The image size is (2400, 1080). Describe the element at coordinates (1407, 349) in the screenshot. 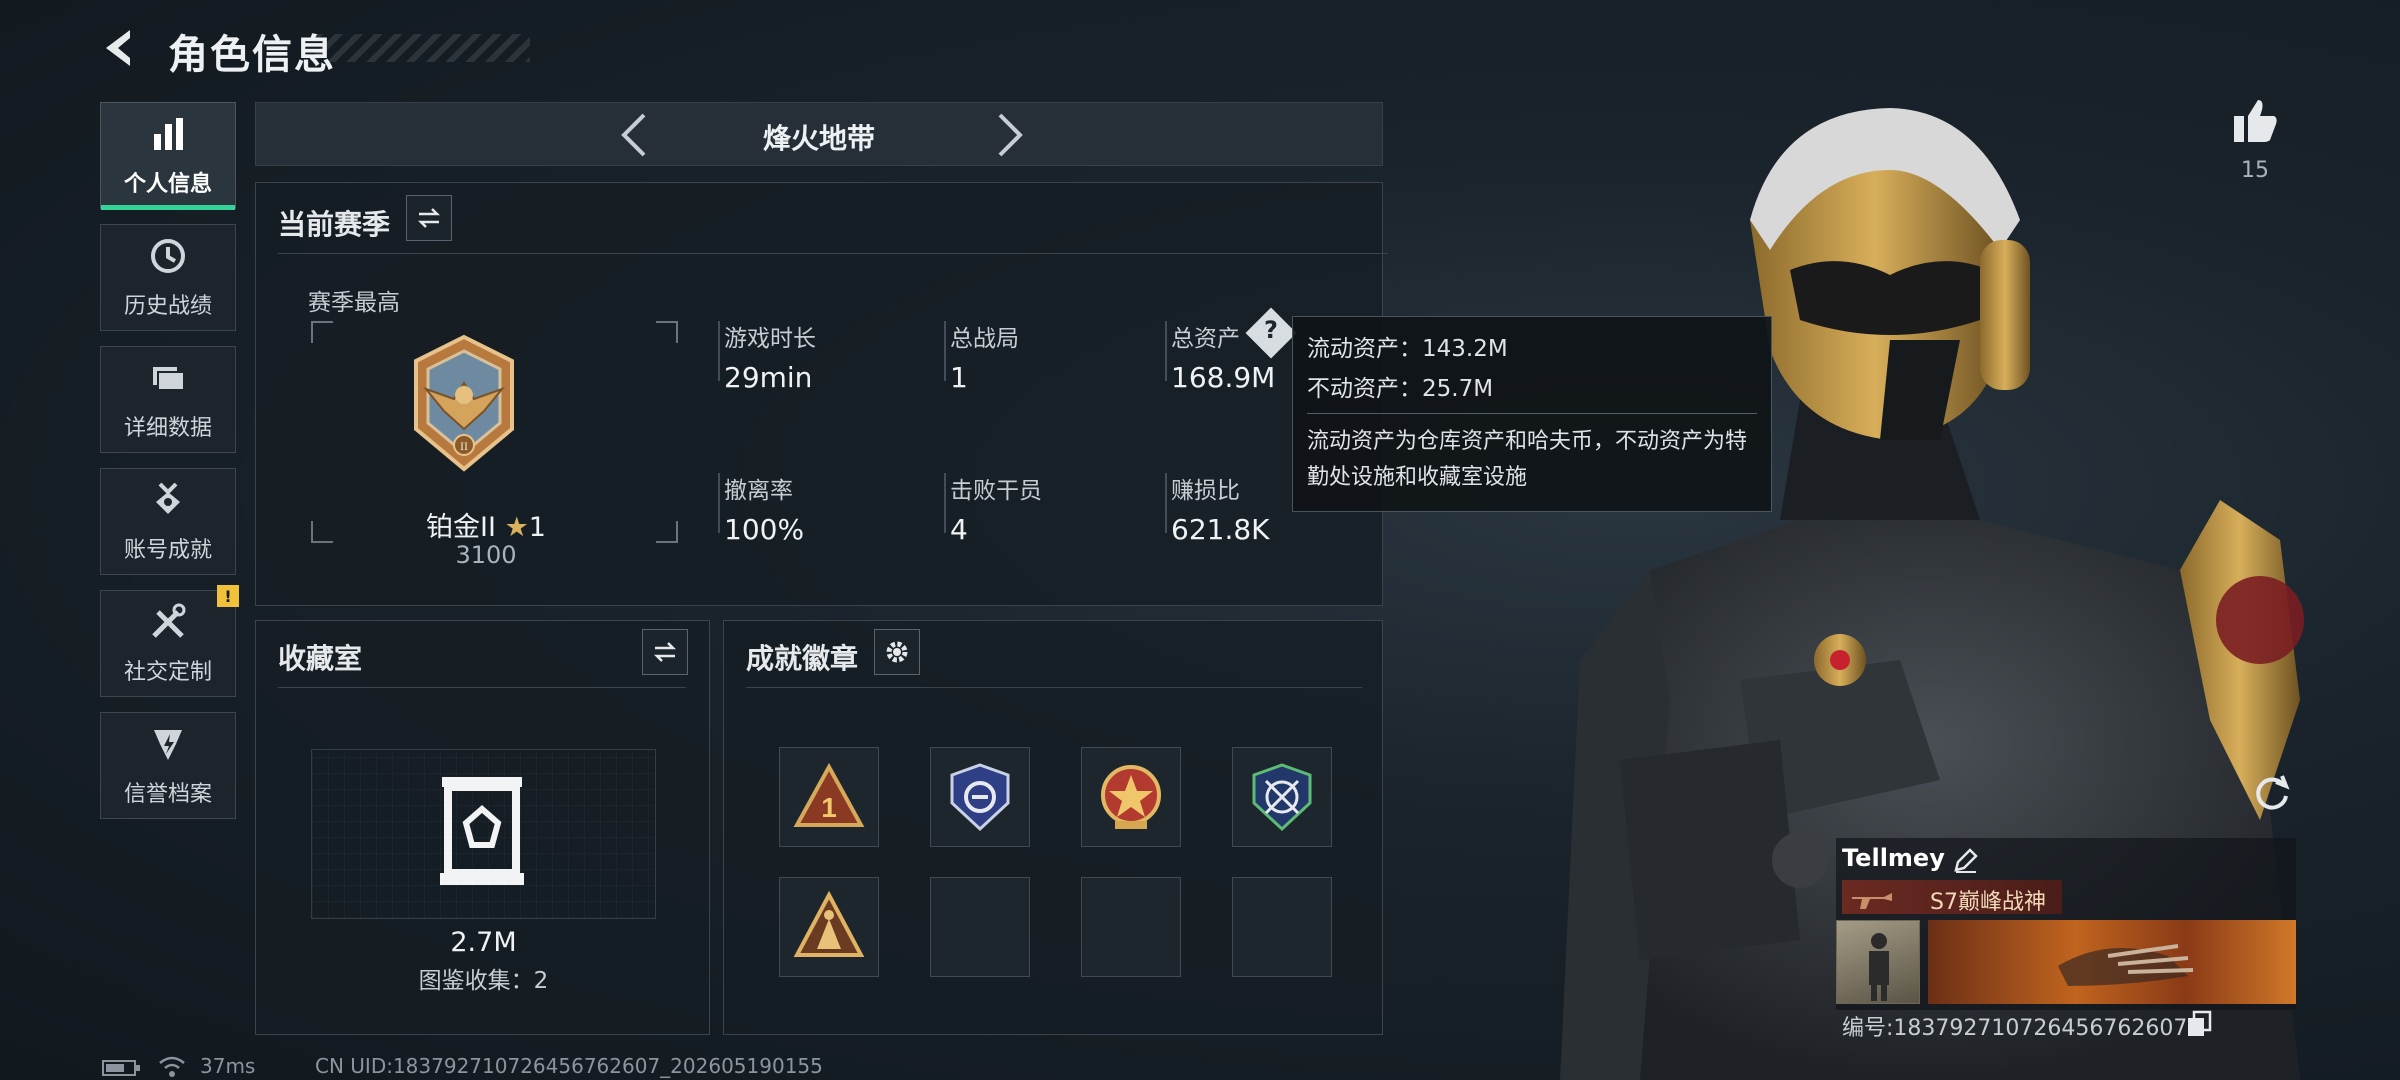

I see `tooltip-liquid-assets: 流动资产：143.2M` at that location.